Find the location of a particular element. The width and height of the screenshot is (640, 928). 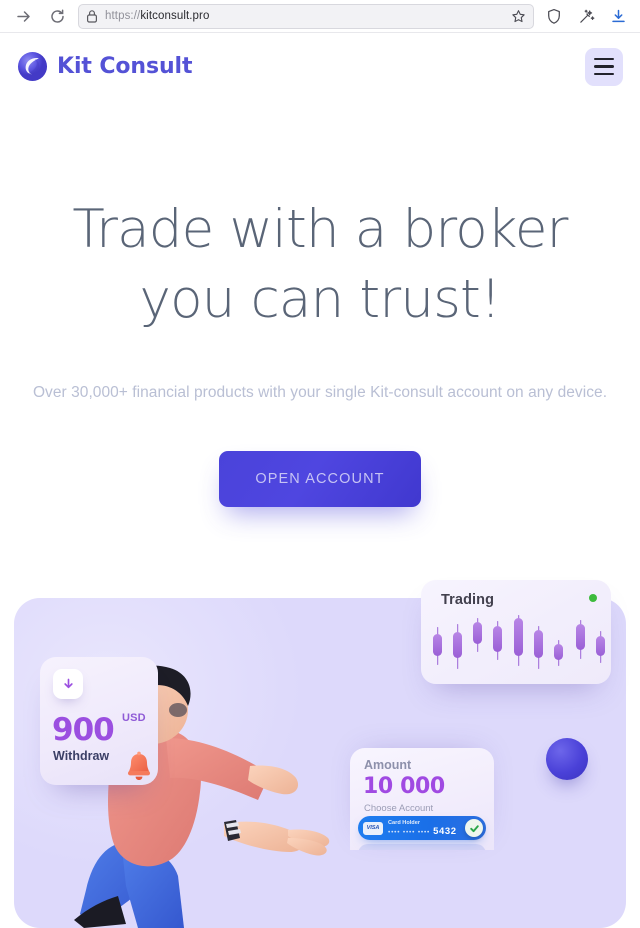

lock-icon is located at coordinates (92, 16).